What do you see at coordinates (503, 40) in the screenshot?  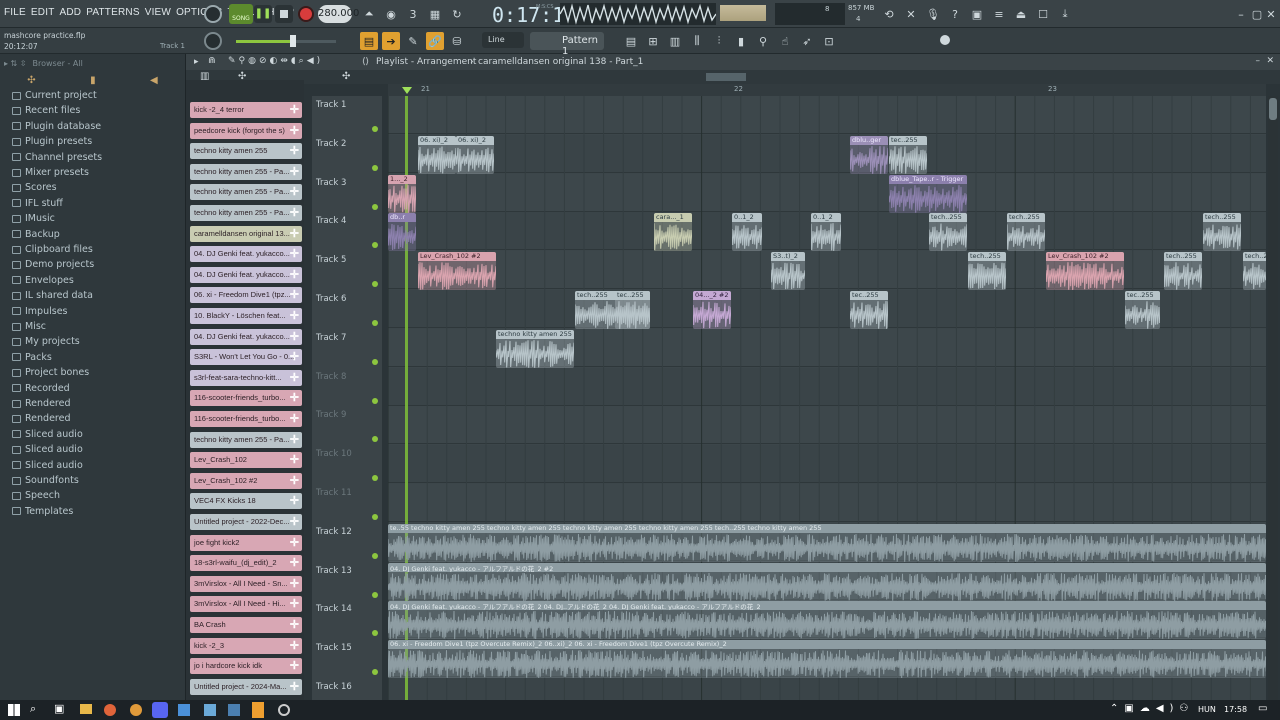 I see `snap-select: Line` at bounding box center [503, 40].